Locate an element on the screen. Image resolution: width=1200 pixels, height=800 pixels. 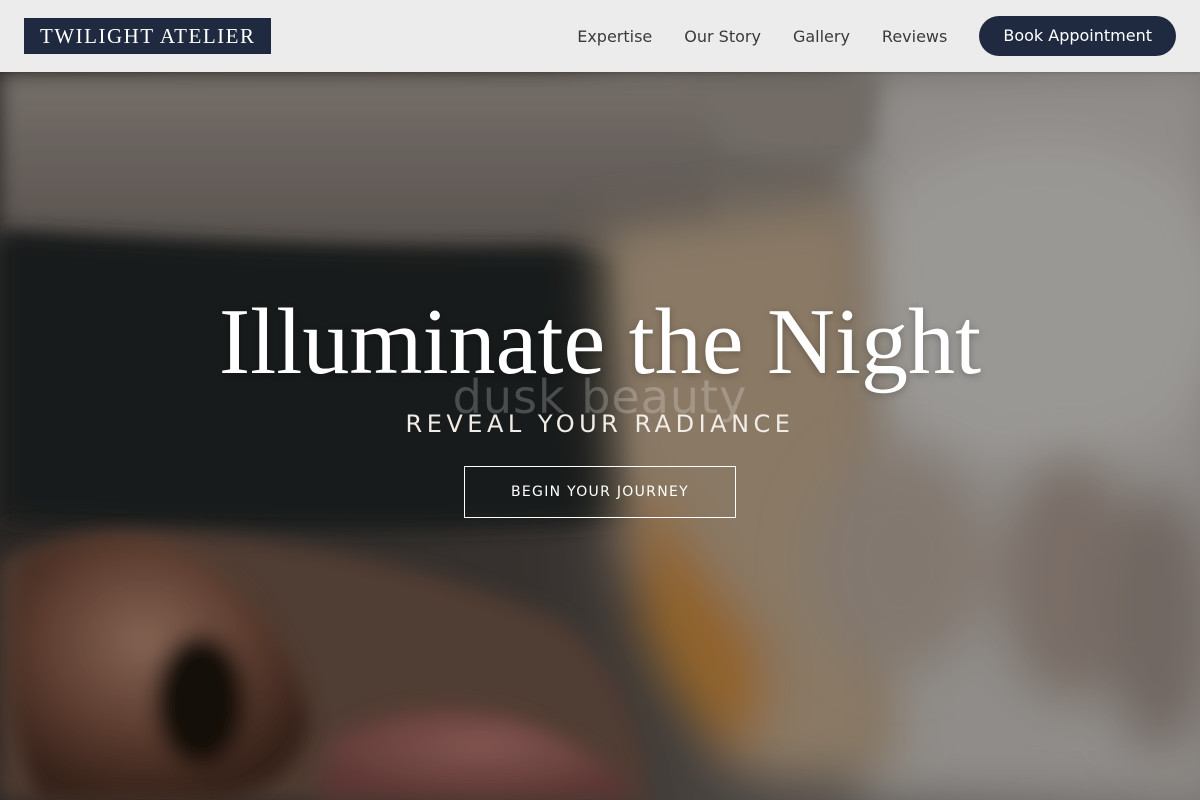
nav-link-reviews: Reviews is located at coordinates (914, 36).